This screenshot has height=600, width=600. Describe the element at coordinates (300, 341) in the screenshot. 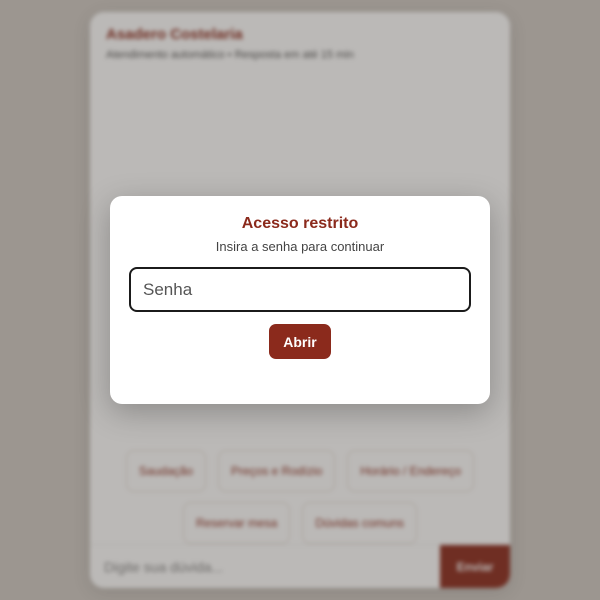

I see `open-button: Abrir` at that location.